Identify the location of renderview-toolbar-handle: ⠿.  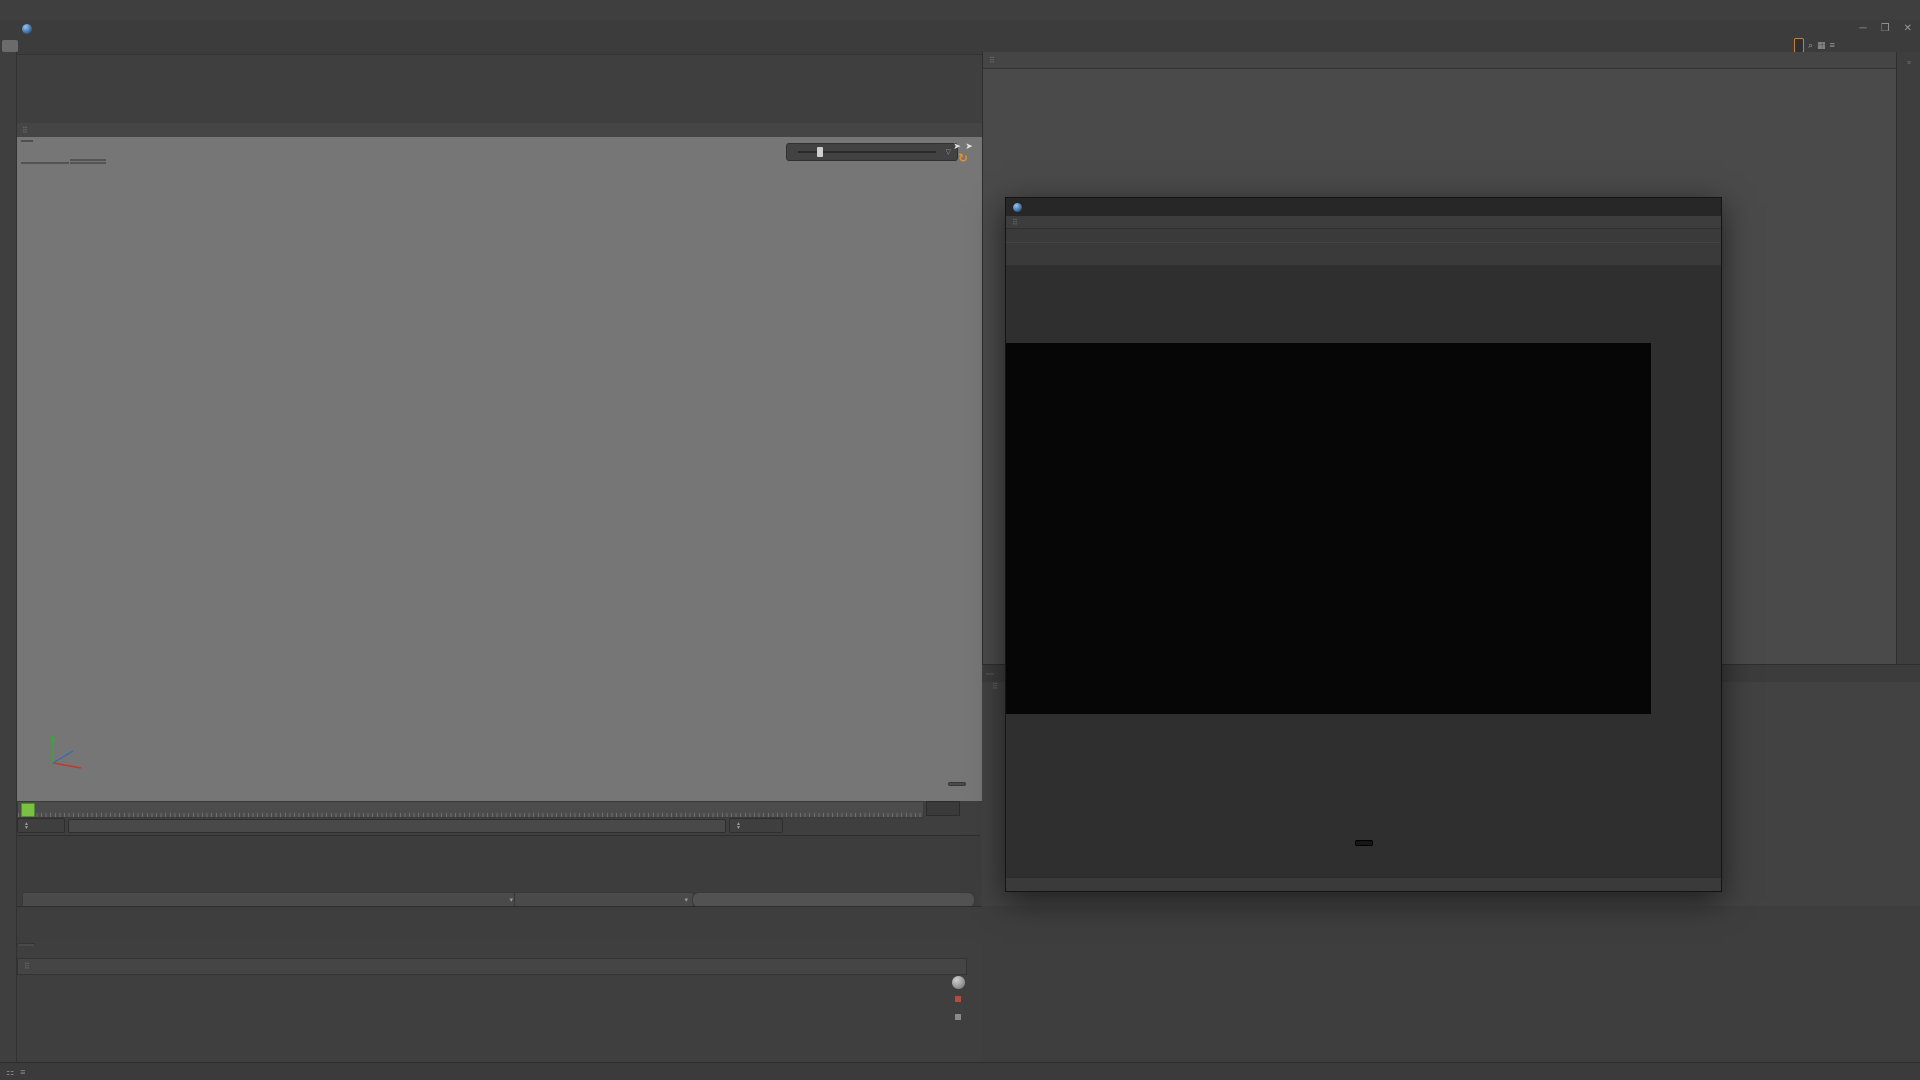
(1363, 222).